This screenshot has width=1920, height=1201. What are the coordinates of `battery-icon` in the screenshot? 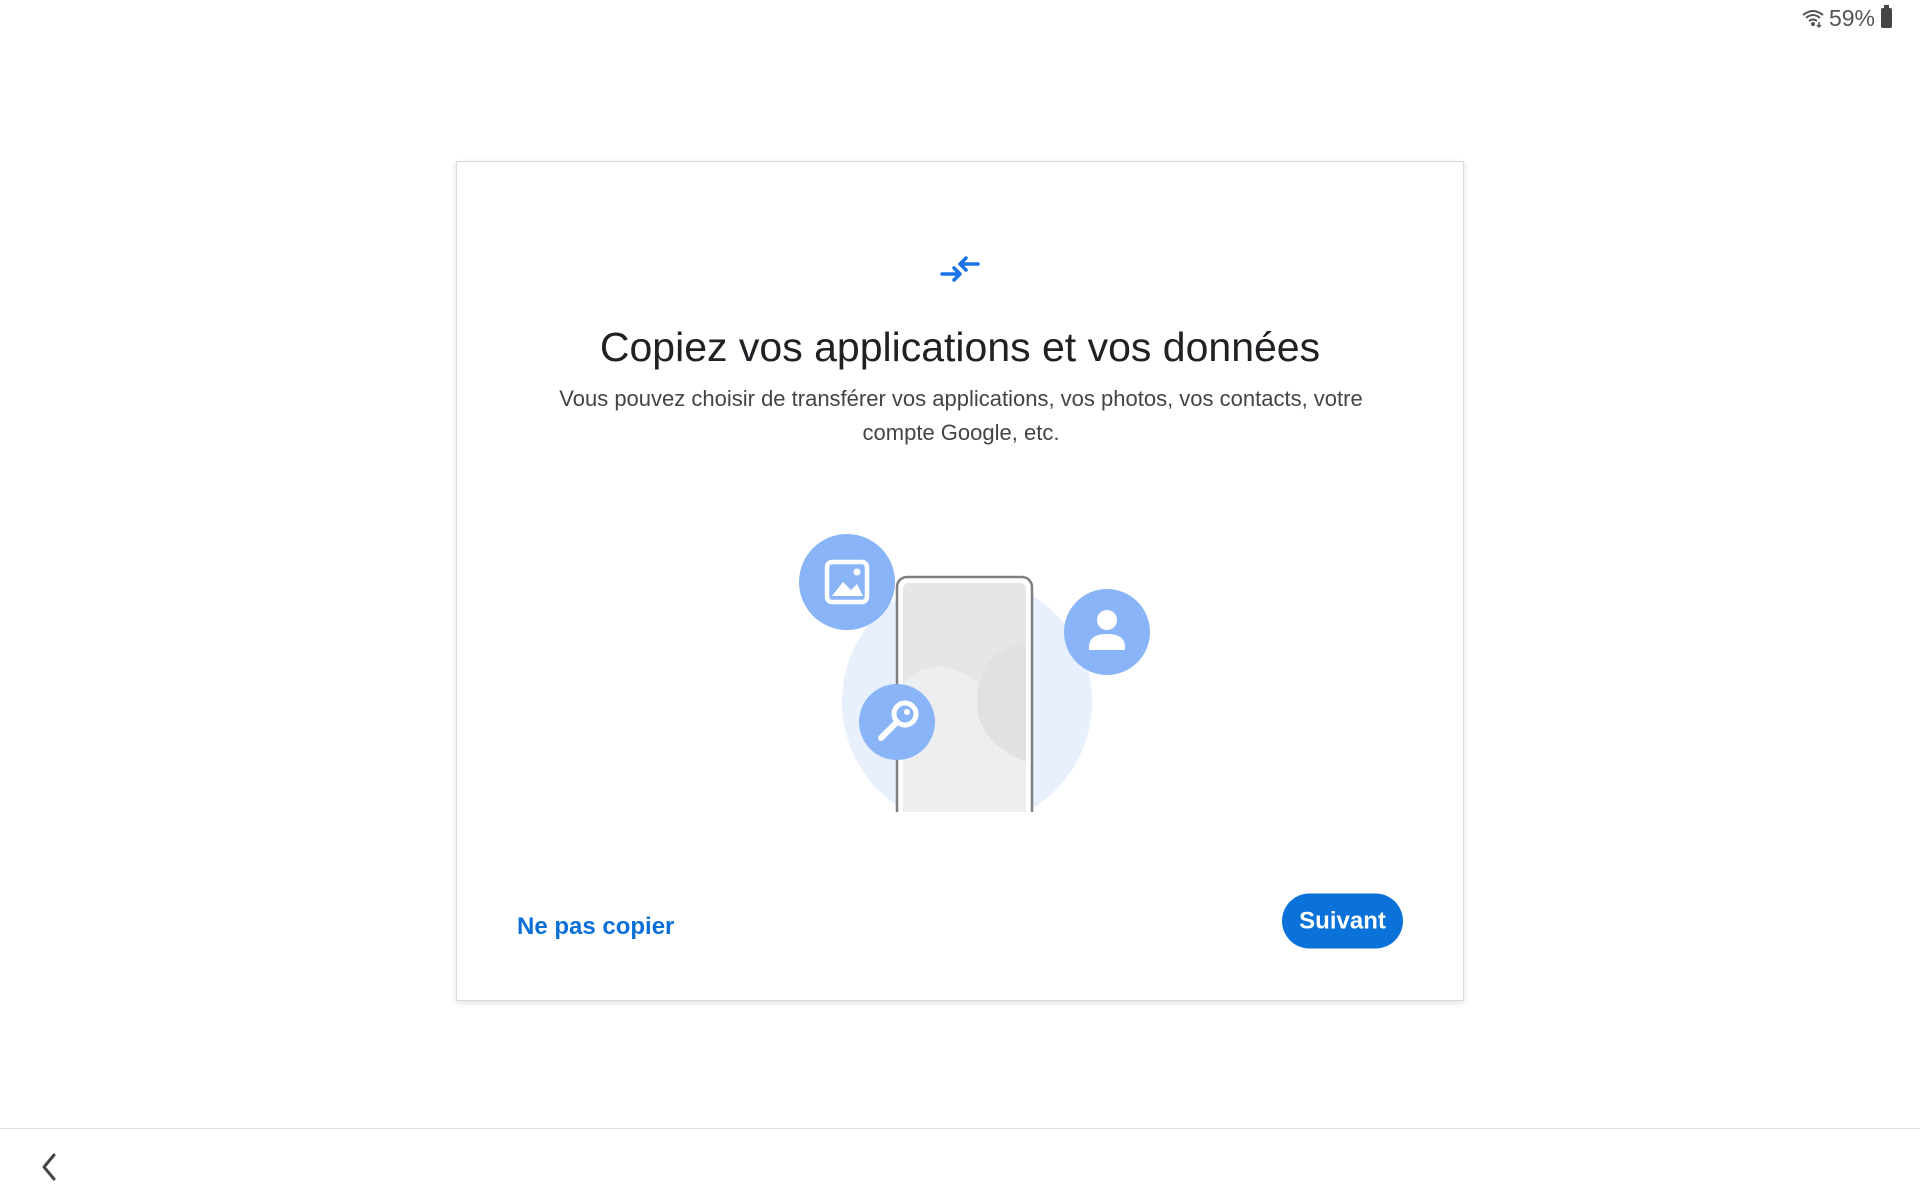 It's located at (1886, 16).